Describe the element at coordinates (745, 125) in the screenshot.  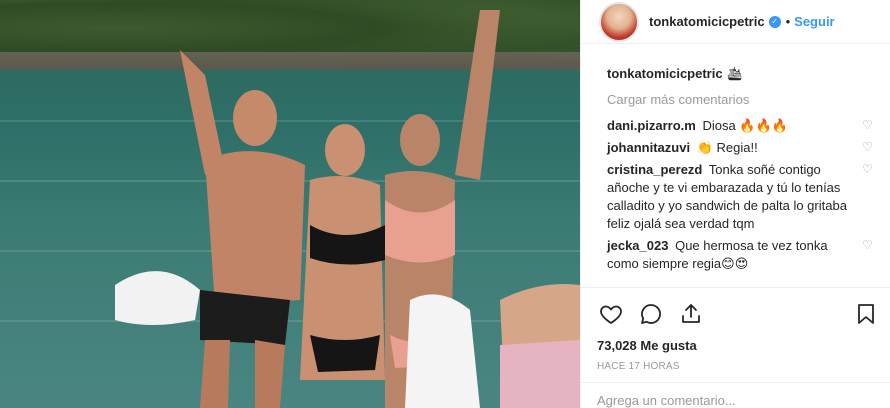
I see `comment-text: Diosa 🔥🔥🔥` at that location.